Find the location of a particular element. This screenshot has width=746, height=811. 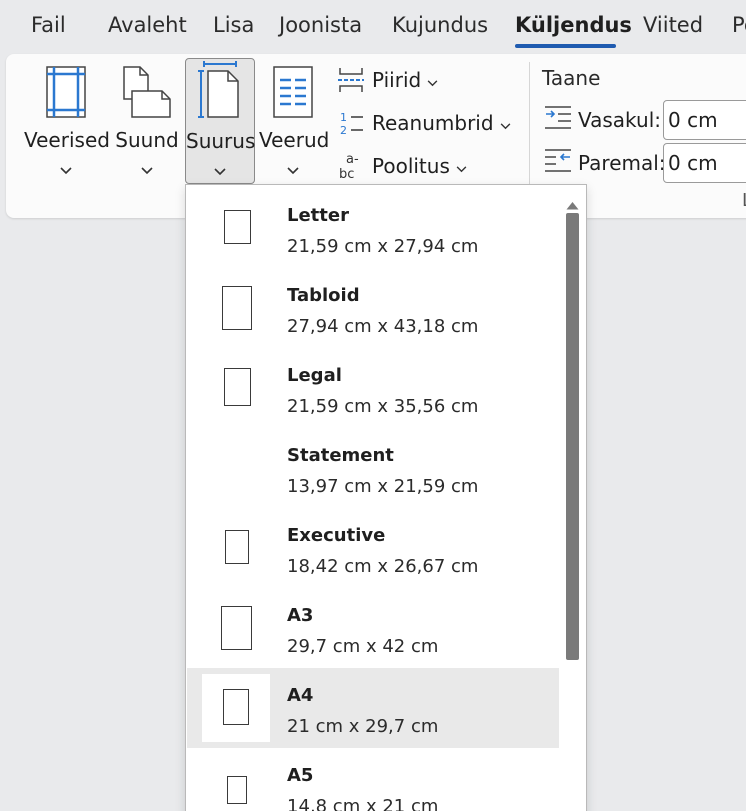

margins-label: Veerised is located at coordinates (67, 140).